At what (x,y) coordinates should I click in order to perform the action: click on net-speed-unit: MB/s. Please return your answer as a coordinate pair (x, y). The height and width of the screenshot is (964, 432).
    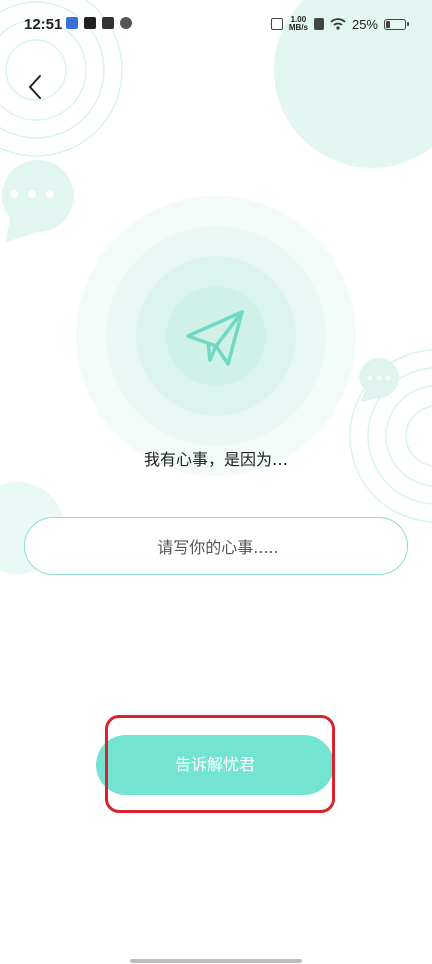
    Looking at the image, I should click on (298, 27).